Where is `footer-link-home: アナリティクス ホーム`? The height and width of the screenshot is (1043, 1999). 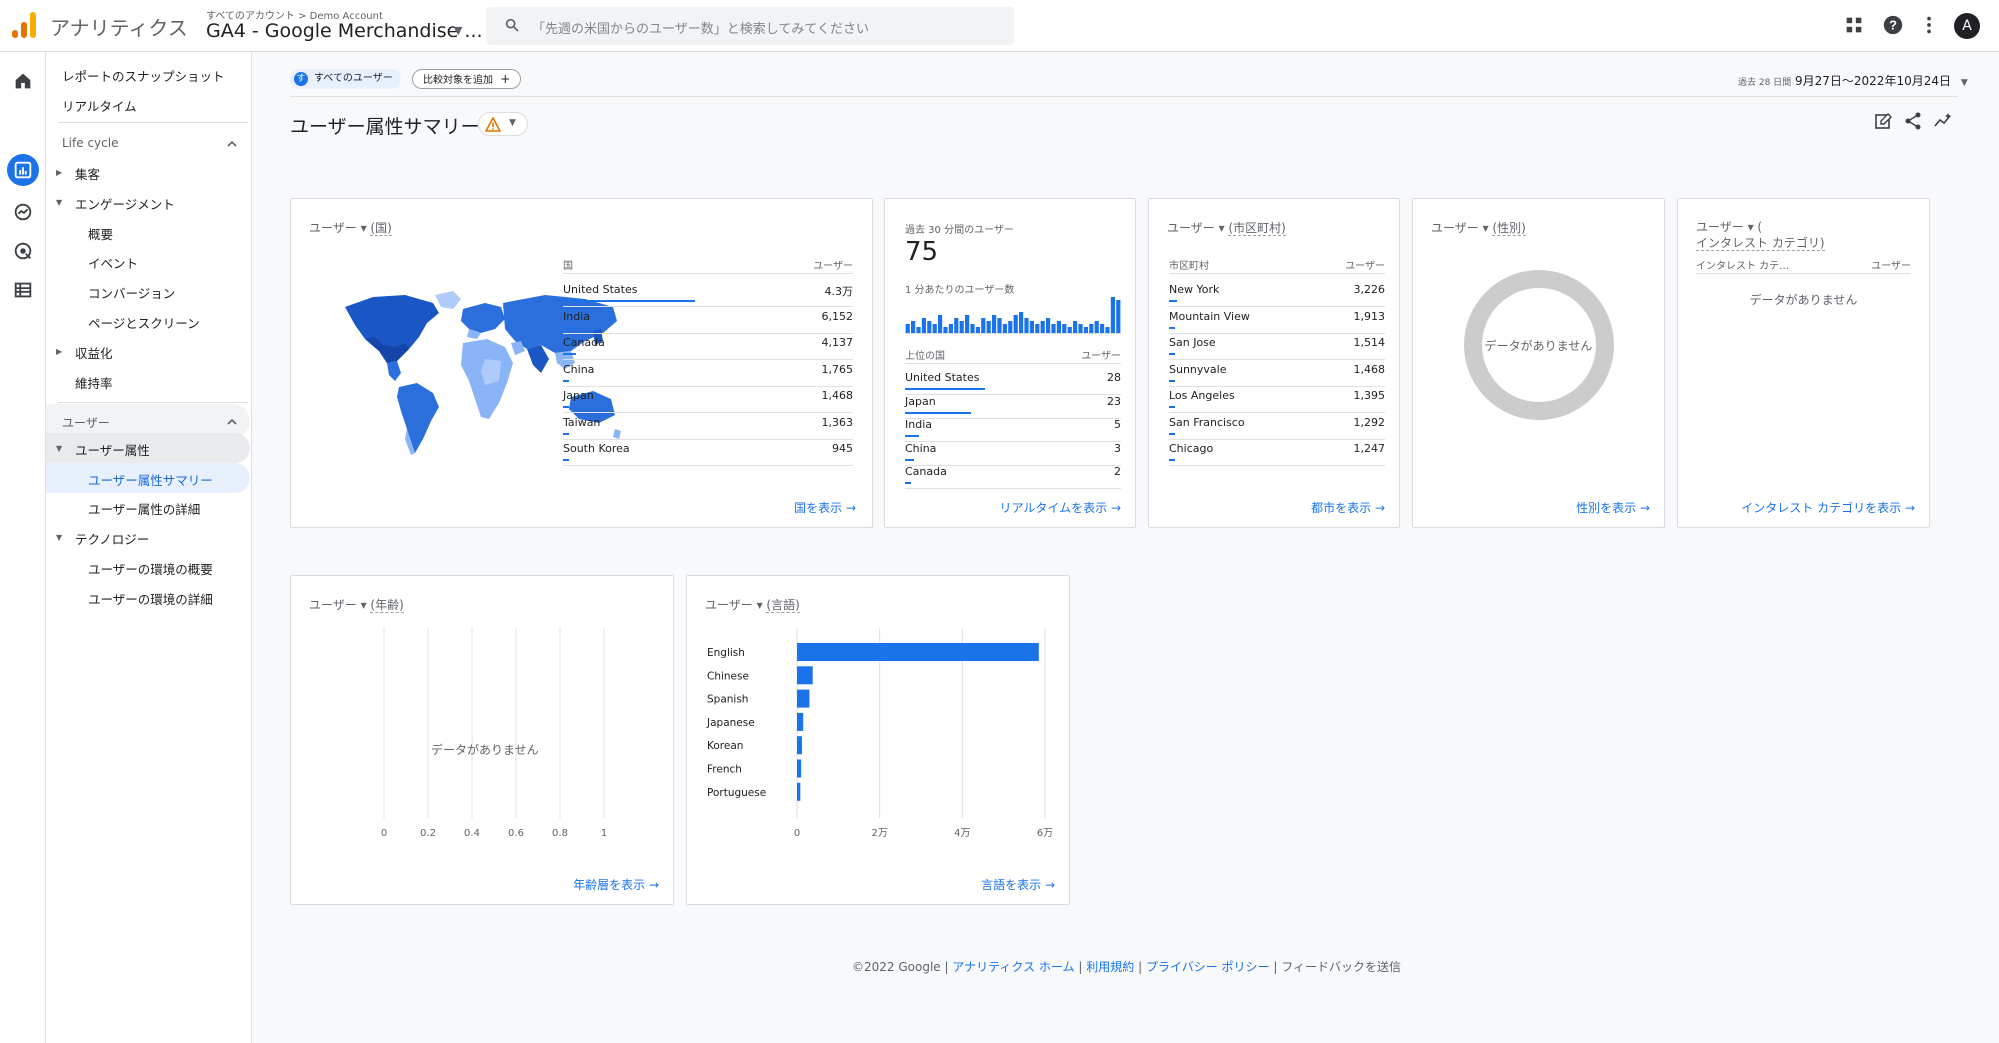
footer-link-home: アナリティクス ホーム is located at coordinates (1013, 967).